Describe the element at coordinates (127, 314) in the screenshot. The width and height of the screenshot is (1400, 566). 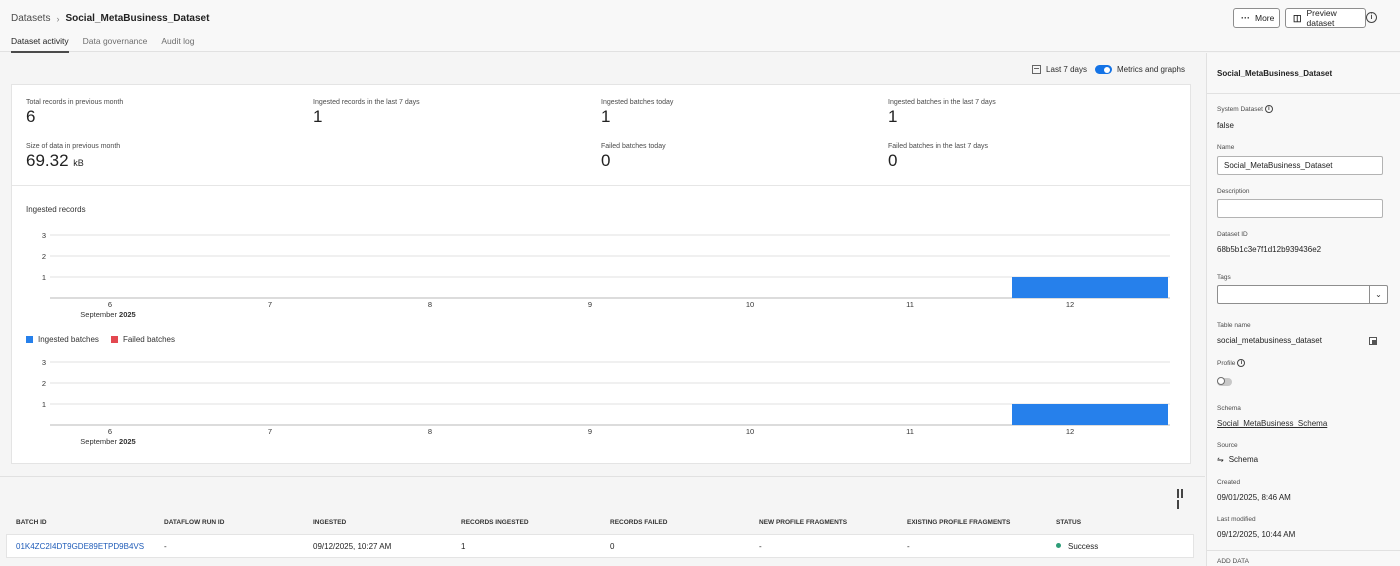
I see `x-sublabel-year: 2025` at that location.